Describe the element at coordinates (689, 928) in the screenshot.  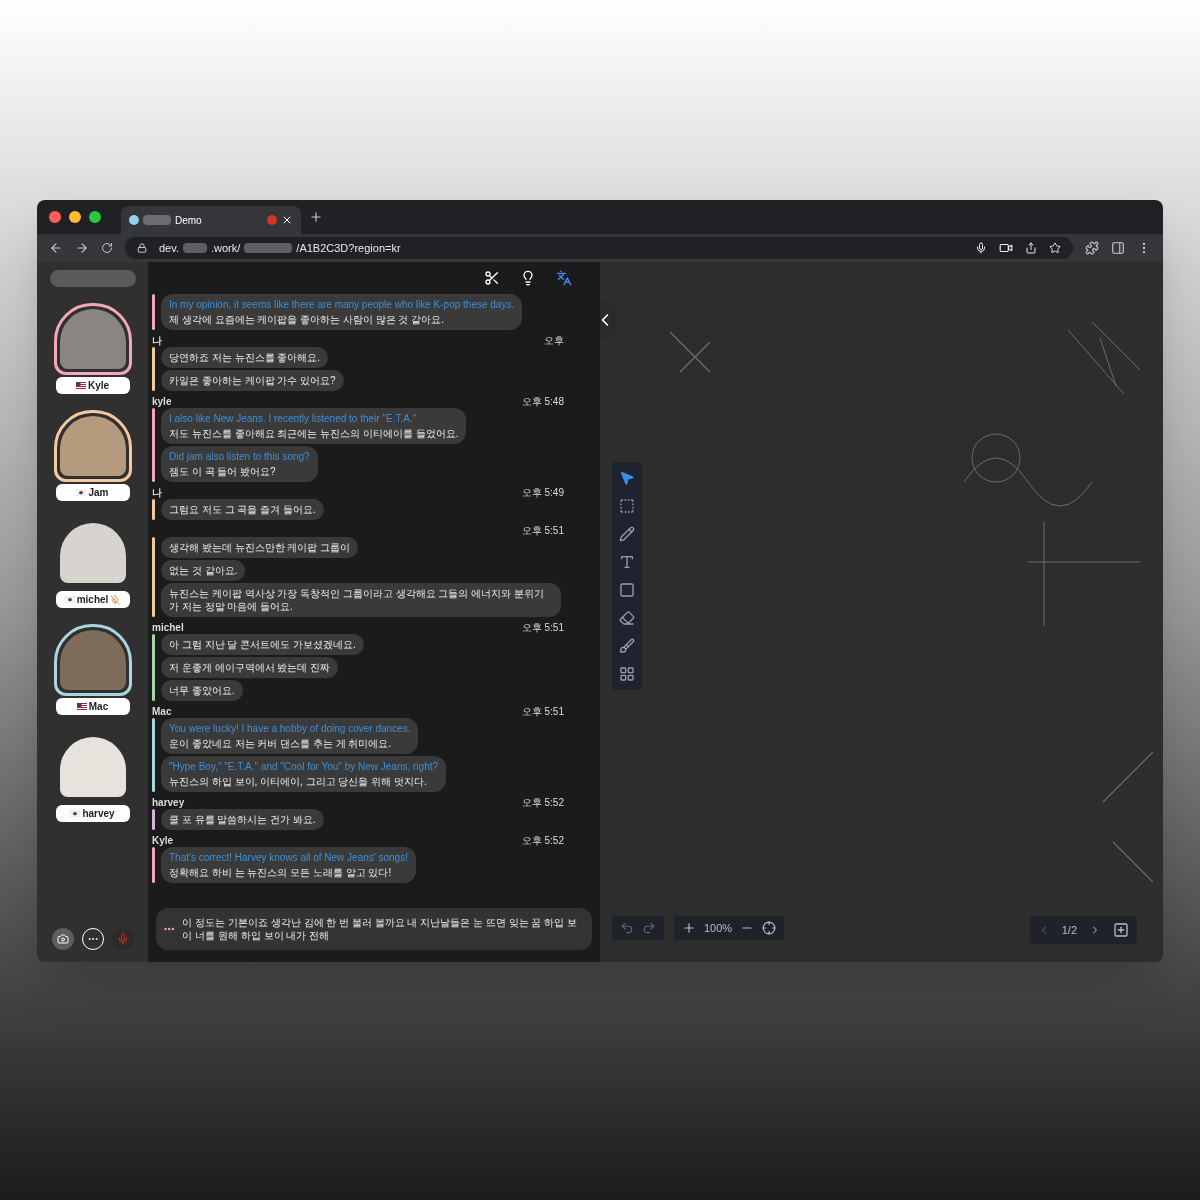
I see `zoom-in-icon` at that location.